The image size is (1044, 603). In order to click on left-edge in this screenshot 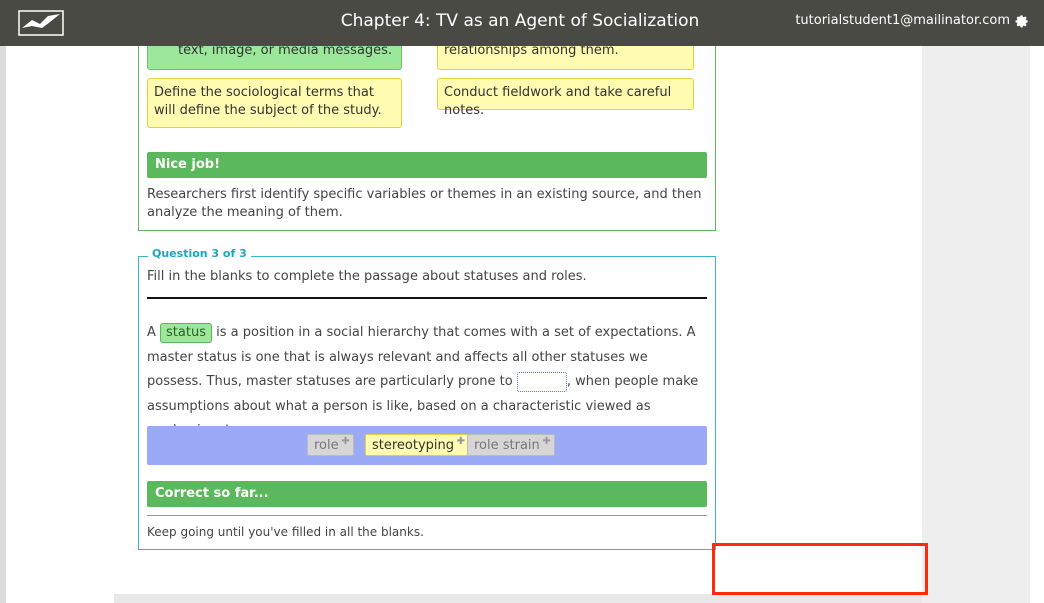, I will do `click(3, 324)`.